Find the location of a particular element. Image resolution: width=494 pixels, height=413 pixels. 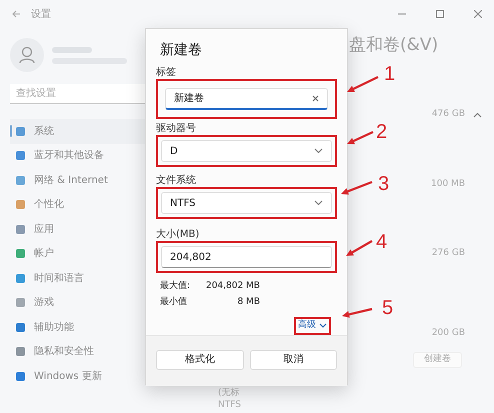

size-label: 200 GB is located at coordinates (448, 333).